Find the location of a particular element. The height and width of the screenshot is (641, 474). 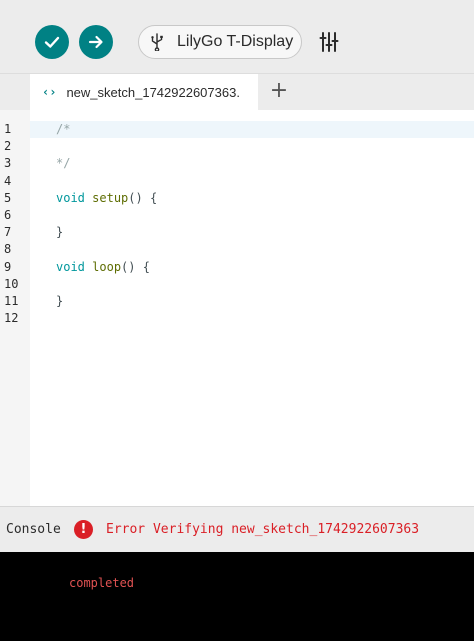

board-selector: LilyGo T-Display is located at coordinates (220, 42).